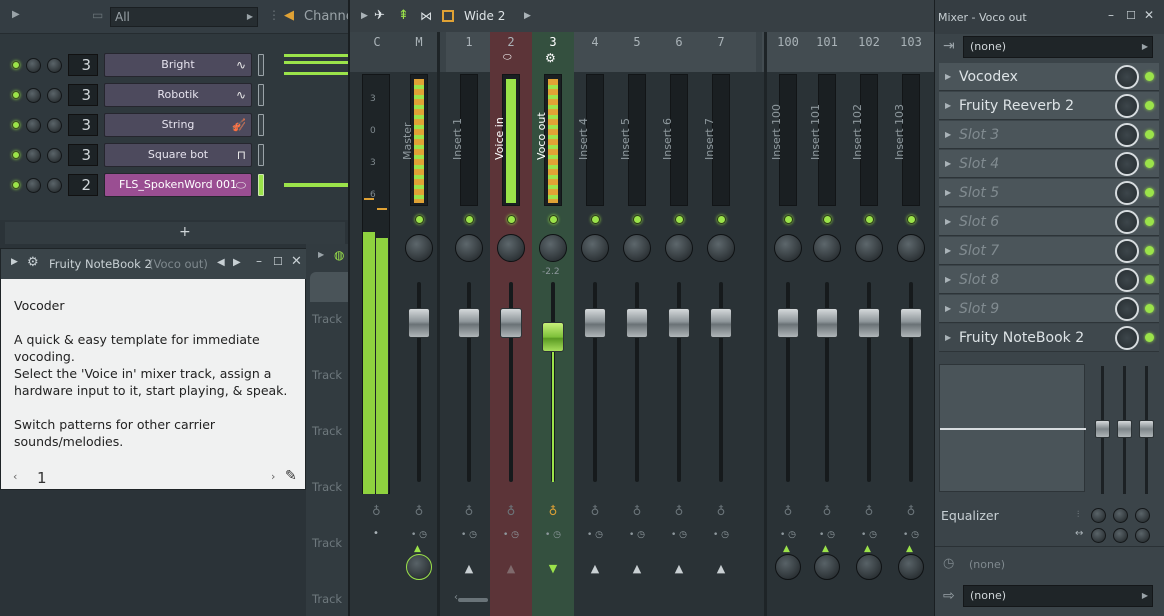  Describe the element at coordinates (147, 185) in the screenshot. I see `channel-row: 2 FLS_SpokenWord 001 ⬭` at that location.